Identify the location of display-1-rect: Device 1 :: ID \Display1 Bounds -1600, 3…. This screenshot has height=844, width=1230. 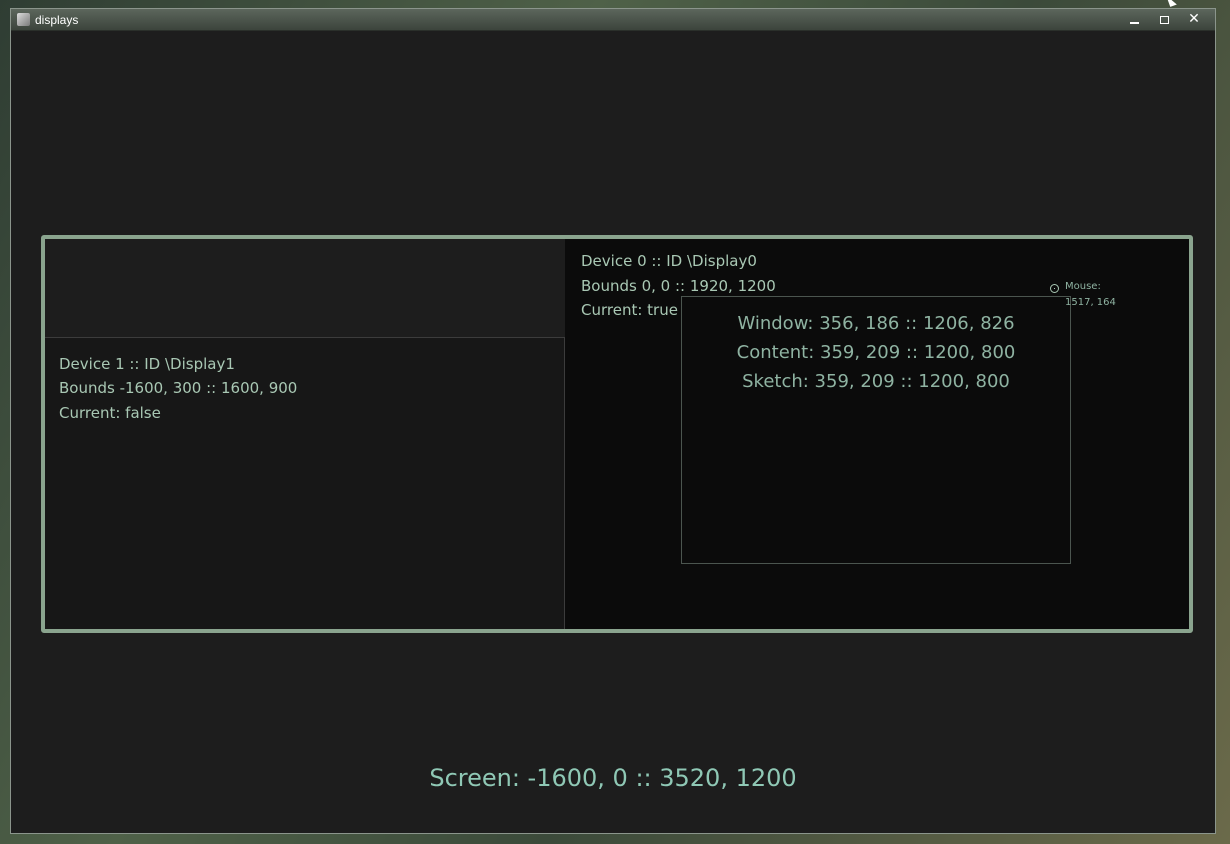
(305, 482).